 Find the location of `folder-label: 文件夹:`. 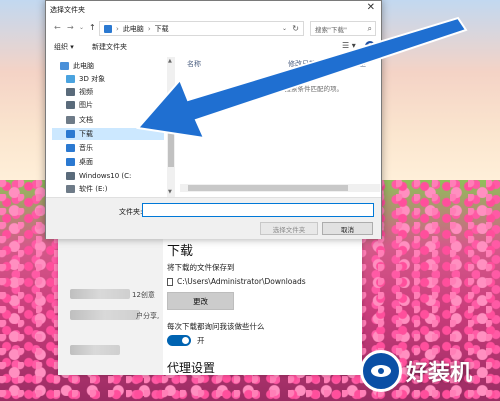

folder-label: 文件夹: is located at coordinates (131, 212).